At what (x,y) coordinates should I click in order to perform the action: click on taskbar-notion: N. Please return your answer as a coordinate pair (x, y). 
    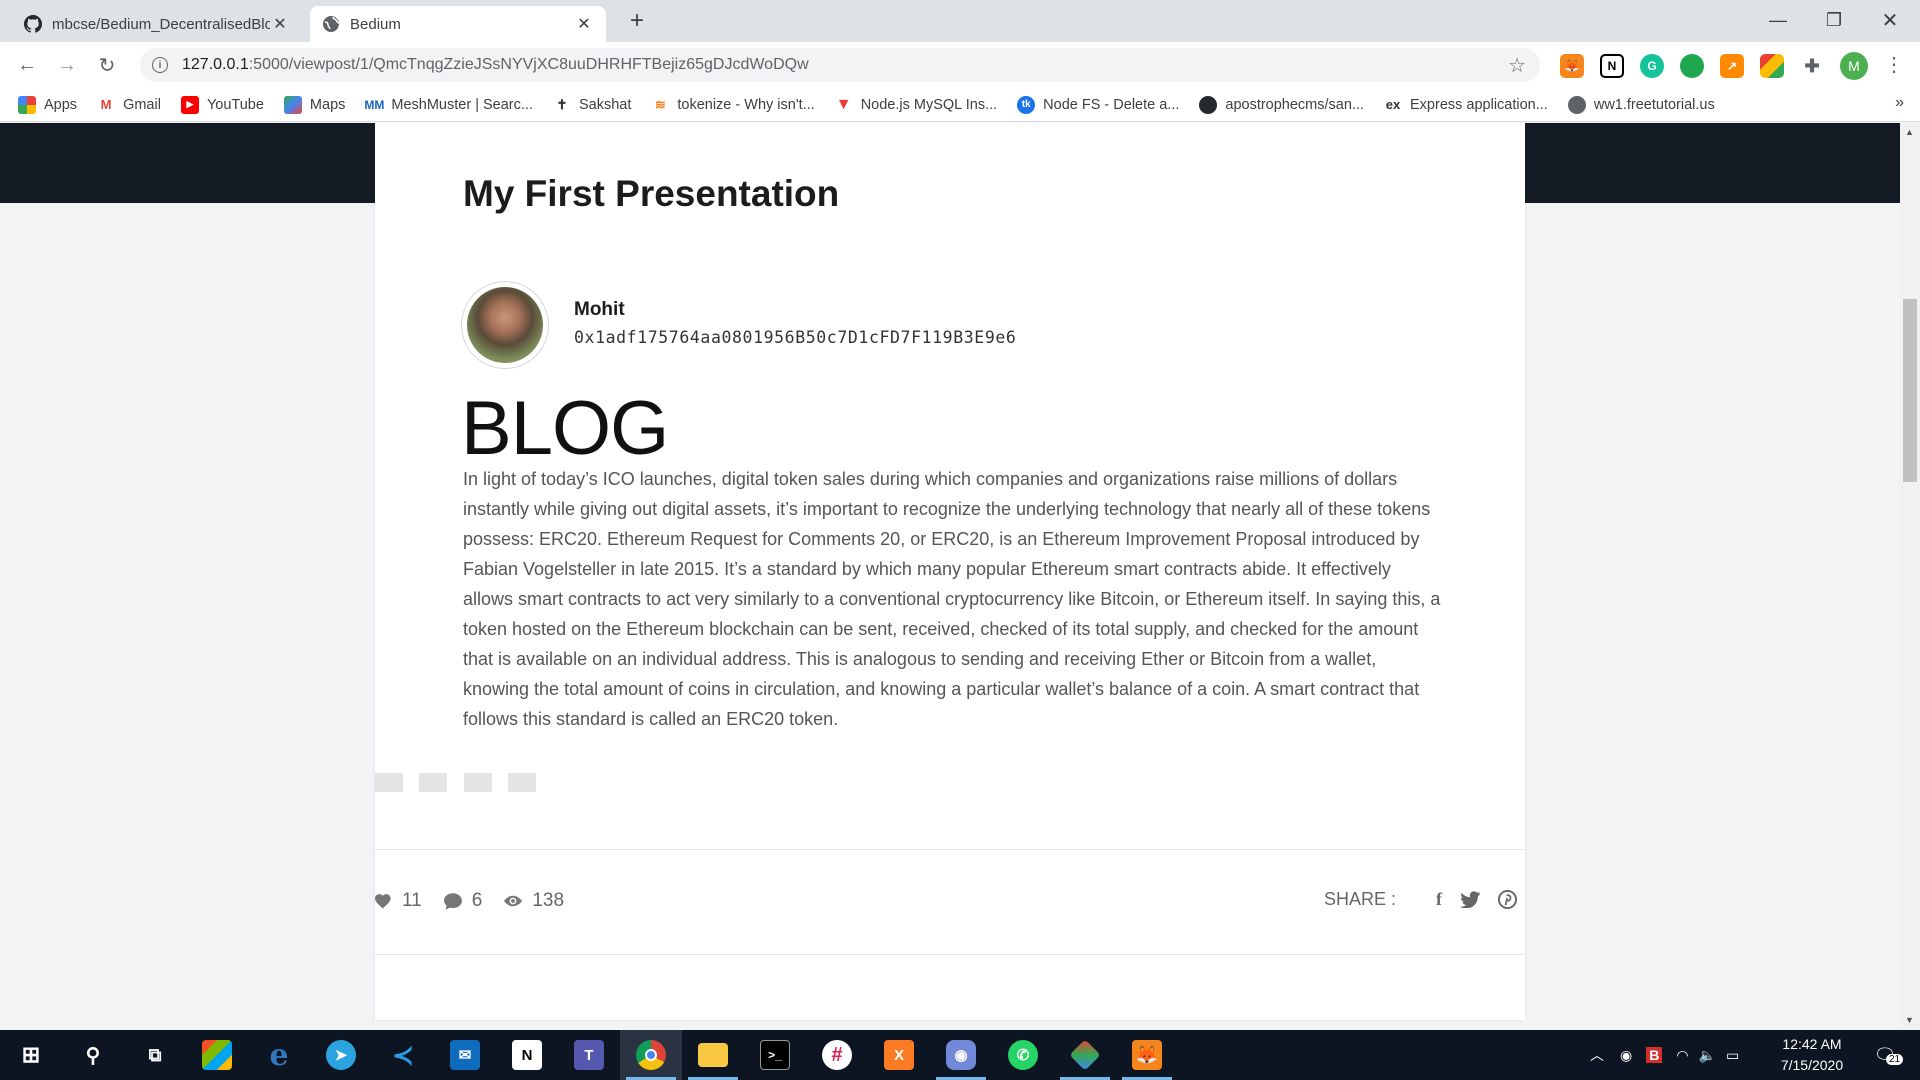
    Looking at the image, I should click on (527, 1055).